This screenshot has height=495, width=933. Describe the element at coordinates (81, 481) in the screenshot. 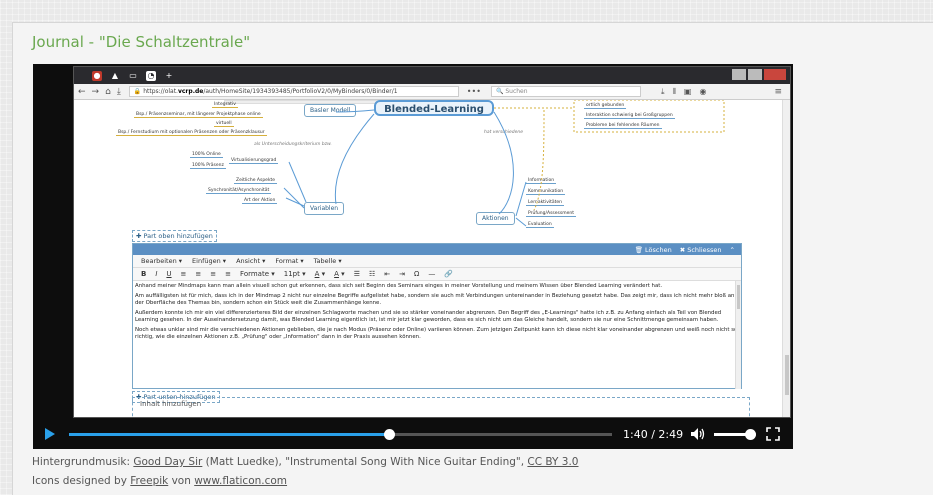

I see `icons-prefix: Icons designed by` at that location.